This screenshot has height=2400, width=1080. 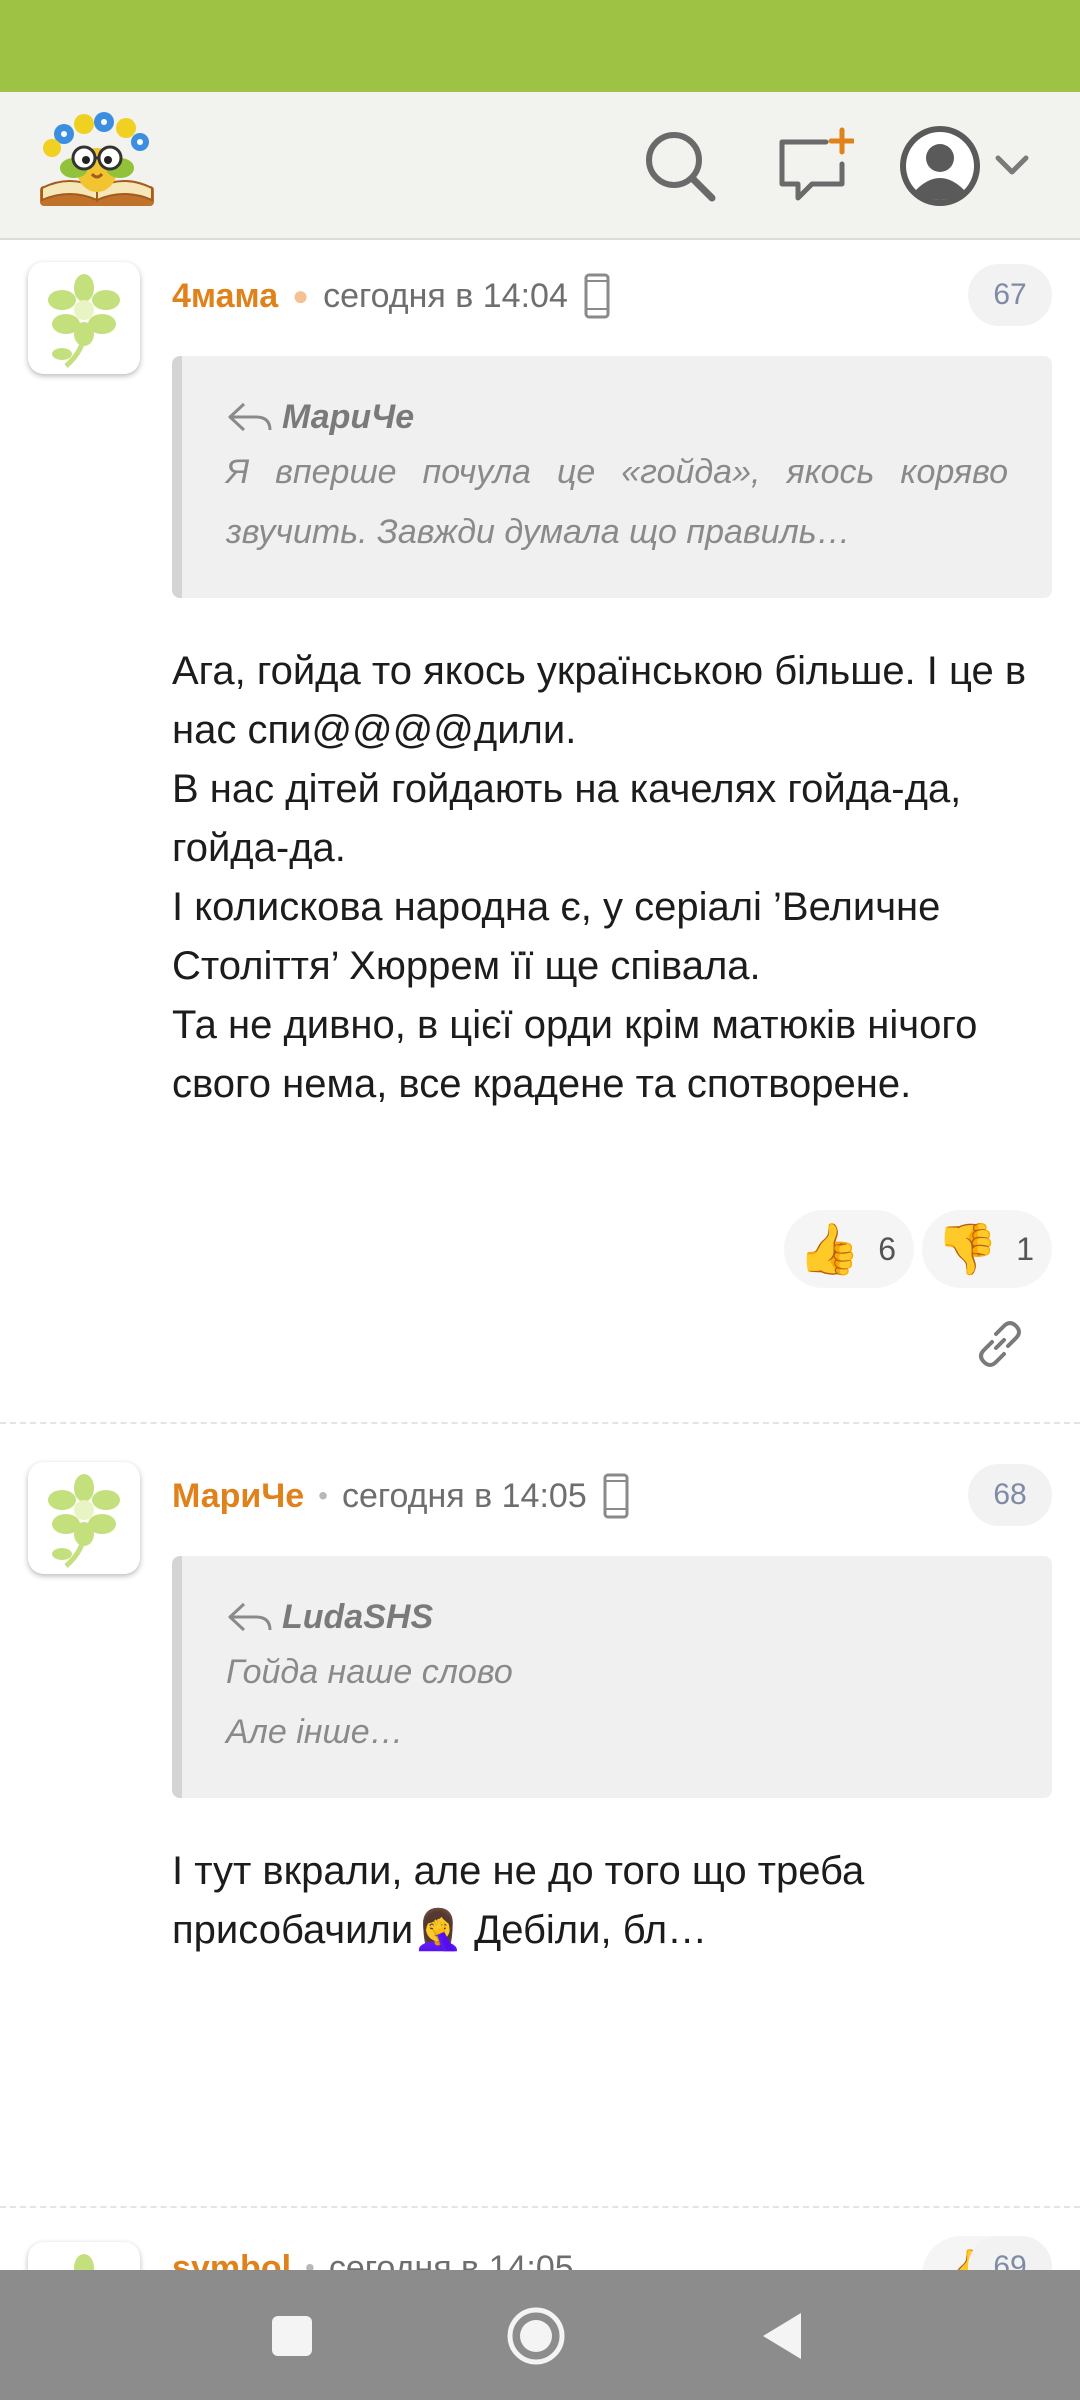 I want to click on comment-author: МариЧе, so click(x=238, y=1496).